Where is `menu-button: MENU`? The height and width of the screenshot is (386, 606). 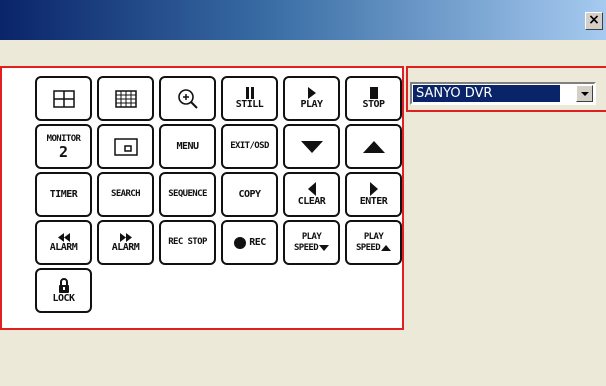 menu-button: MENU is located at coordinates (187, 146).